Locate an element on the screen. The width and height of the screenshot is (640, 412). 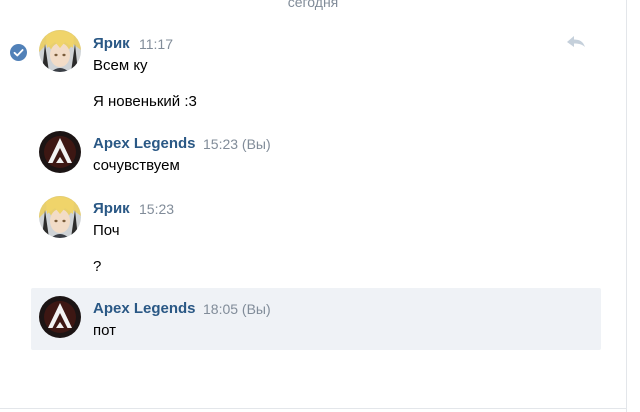
message-text: Поч is located at coordinates (106, 230).